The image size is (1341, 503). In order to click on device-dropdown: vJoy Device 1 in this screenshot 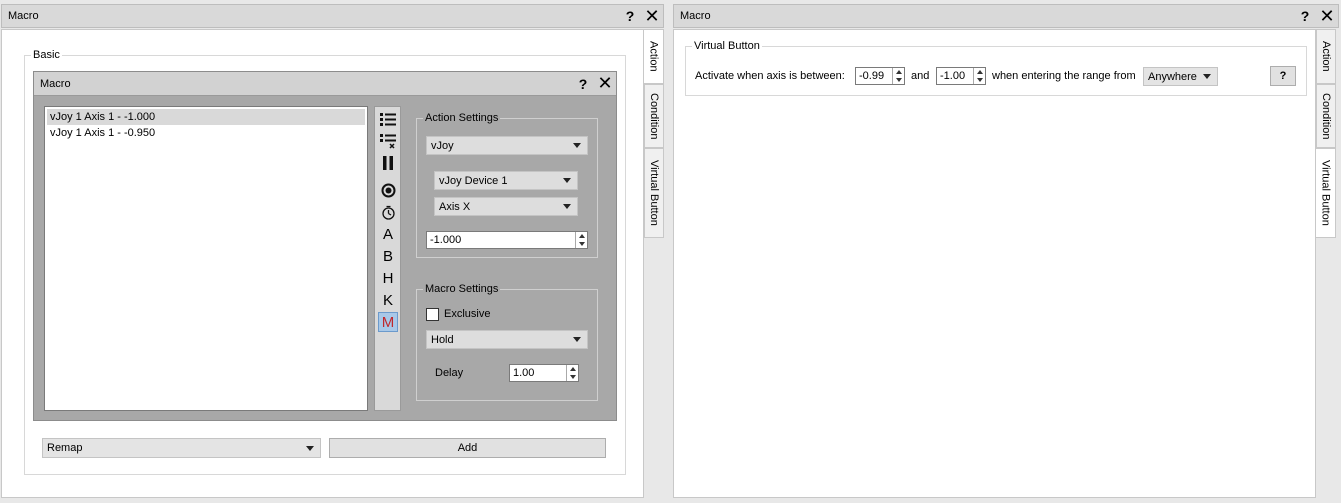, I will do `click(506, 180)`.